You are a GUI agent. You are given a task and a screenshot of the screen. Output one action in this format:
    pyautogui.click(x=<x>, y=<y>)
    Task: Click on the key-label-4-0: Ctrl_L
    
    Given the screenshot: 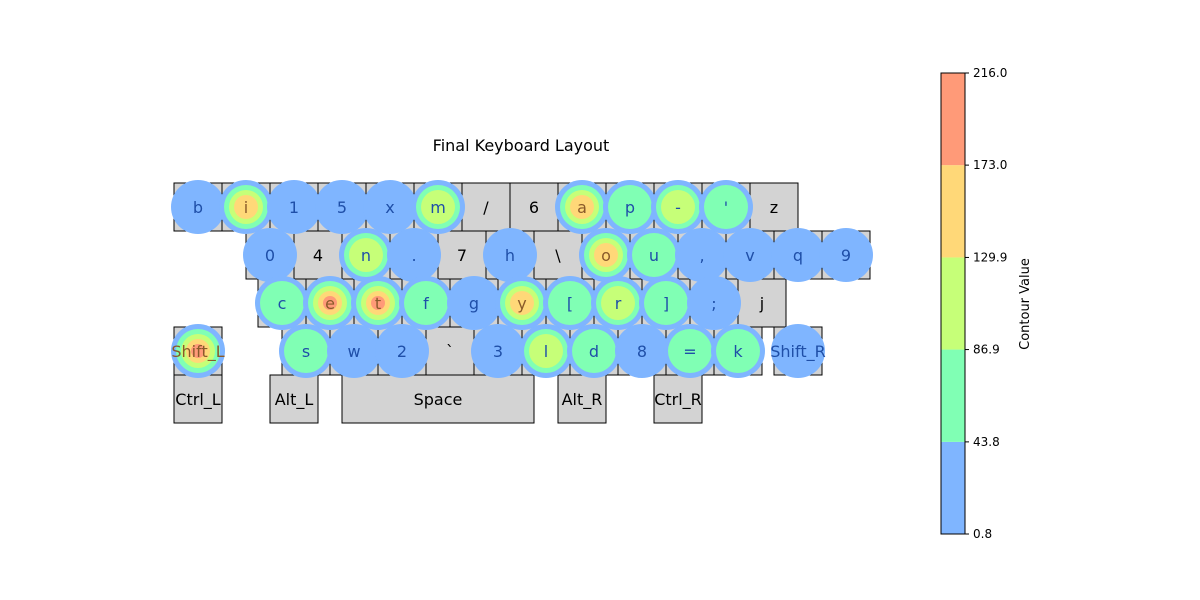 What is the action you would take?
    pyautogui.click(x=197, y=400)
    